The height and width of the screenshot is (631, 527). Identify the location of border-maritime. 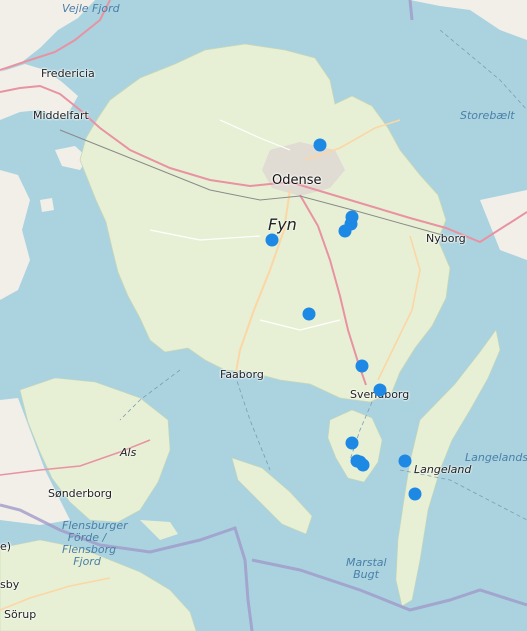
(389, 585).